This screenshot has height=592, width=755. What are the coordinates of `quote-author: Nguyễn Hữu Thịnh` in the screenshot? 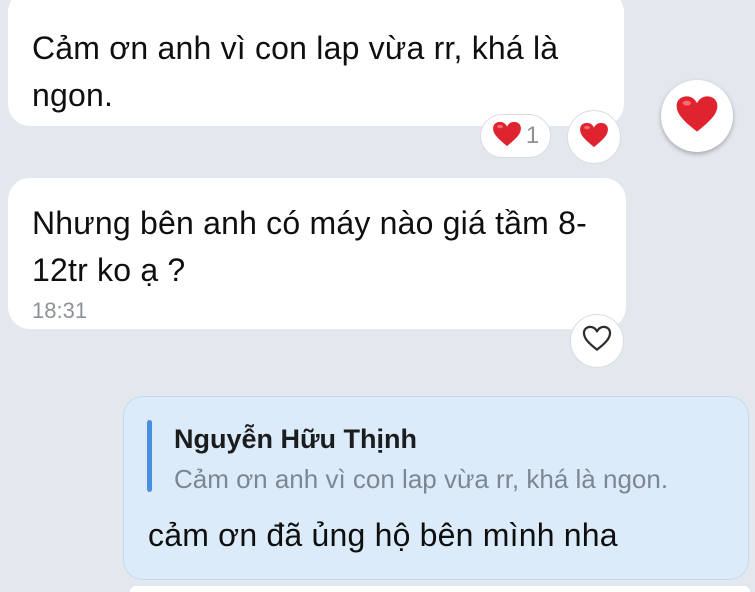 It's located at (296, 439).